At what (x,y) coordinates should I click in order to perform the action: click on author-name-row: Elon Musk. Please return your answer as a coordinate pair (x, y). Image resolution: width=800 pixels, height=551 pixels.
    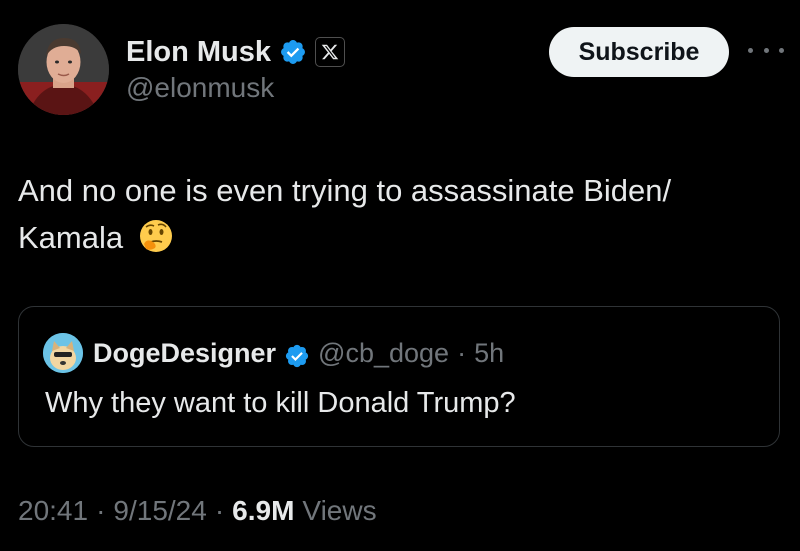
    Looking at the image, I should click on (236, 52).